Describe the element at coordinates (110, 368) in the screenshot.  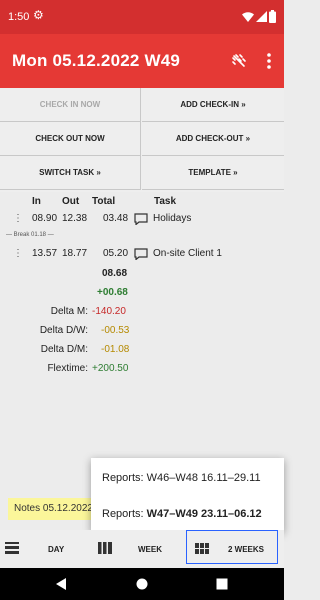
I see `flextime-value: +200.50` at that location.